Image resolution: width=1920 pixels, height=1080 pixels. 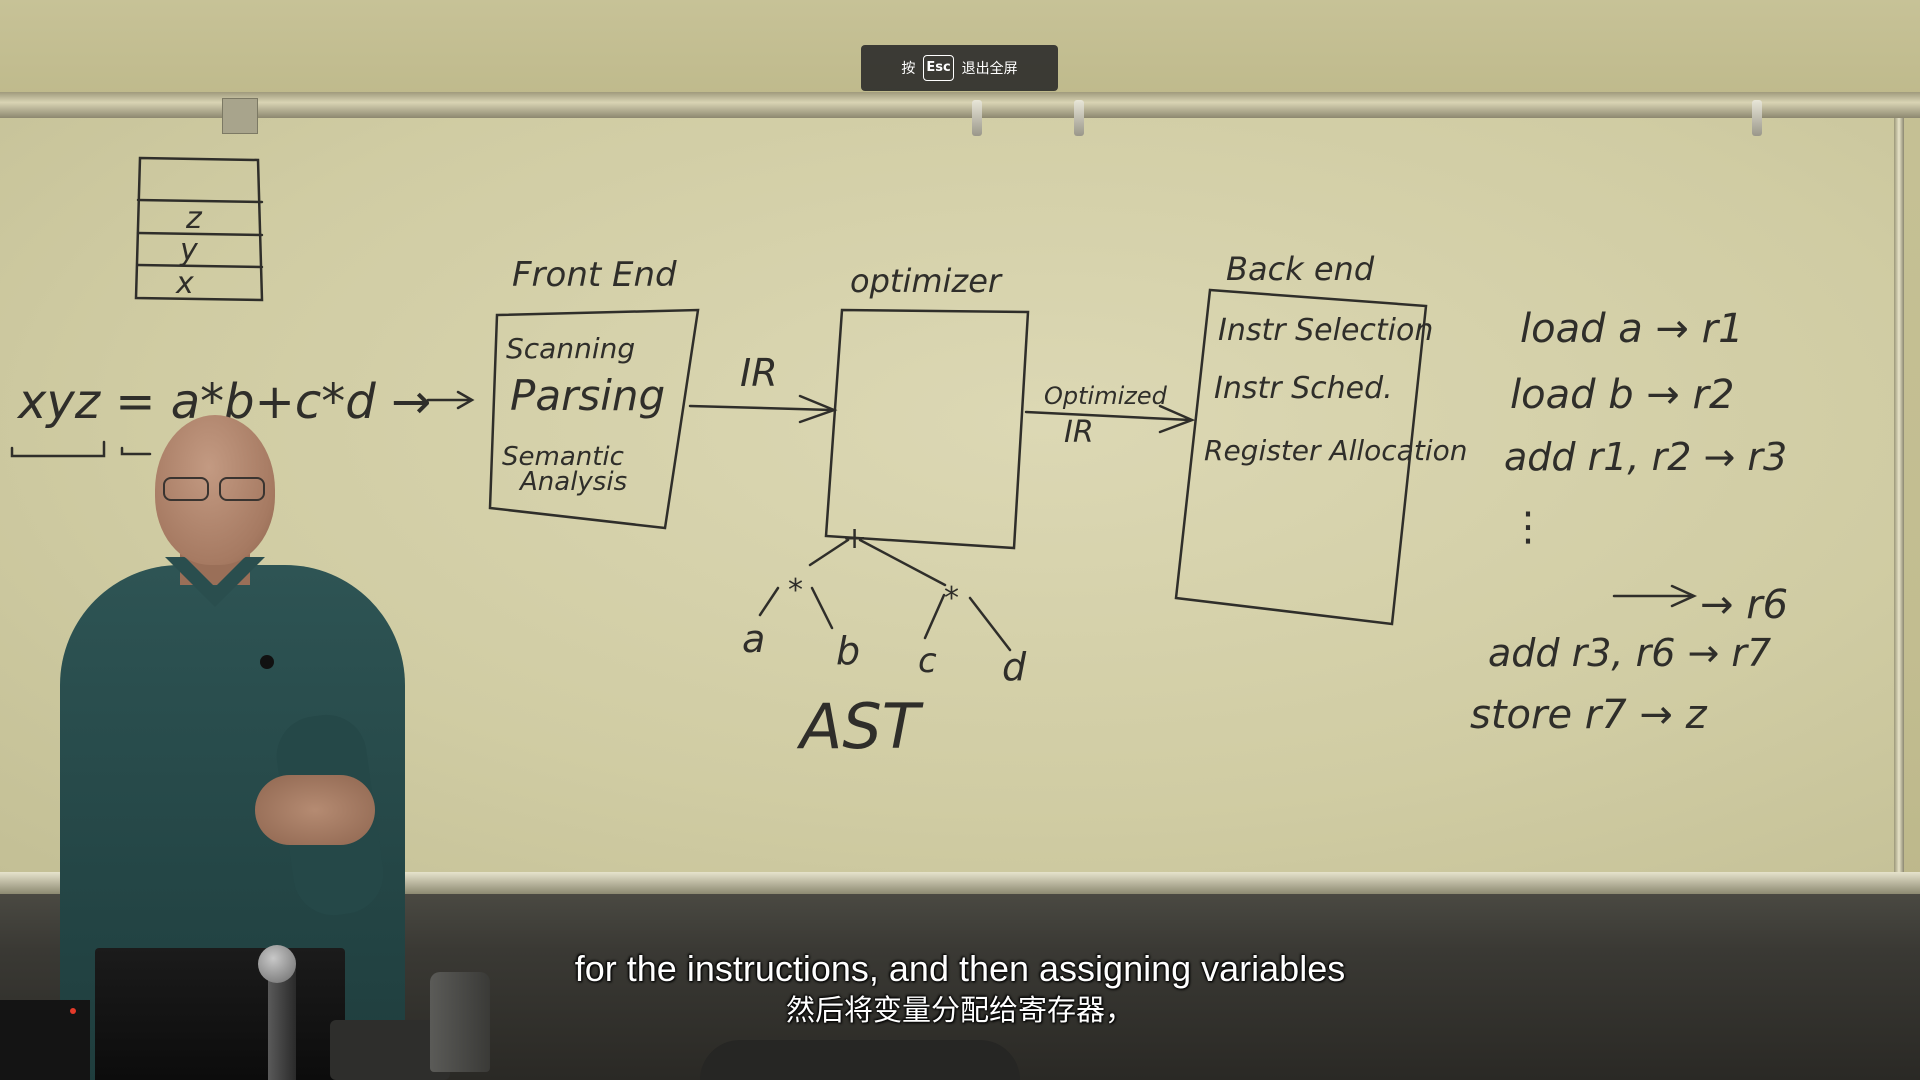 What do you see at coordinates (1303, 388) in the screenshot?
I see `backend-item-scheduling: Instr Sched.` at bounding box center [1303, 388].